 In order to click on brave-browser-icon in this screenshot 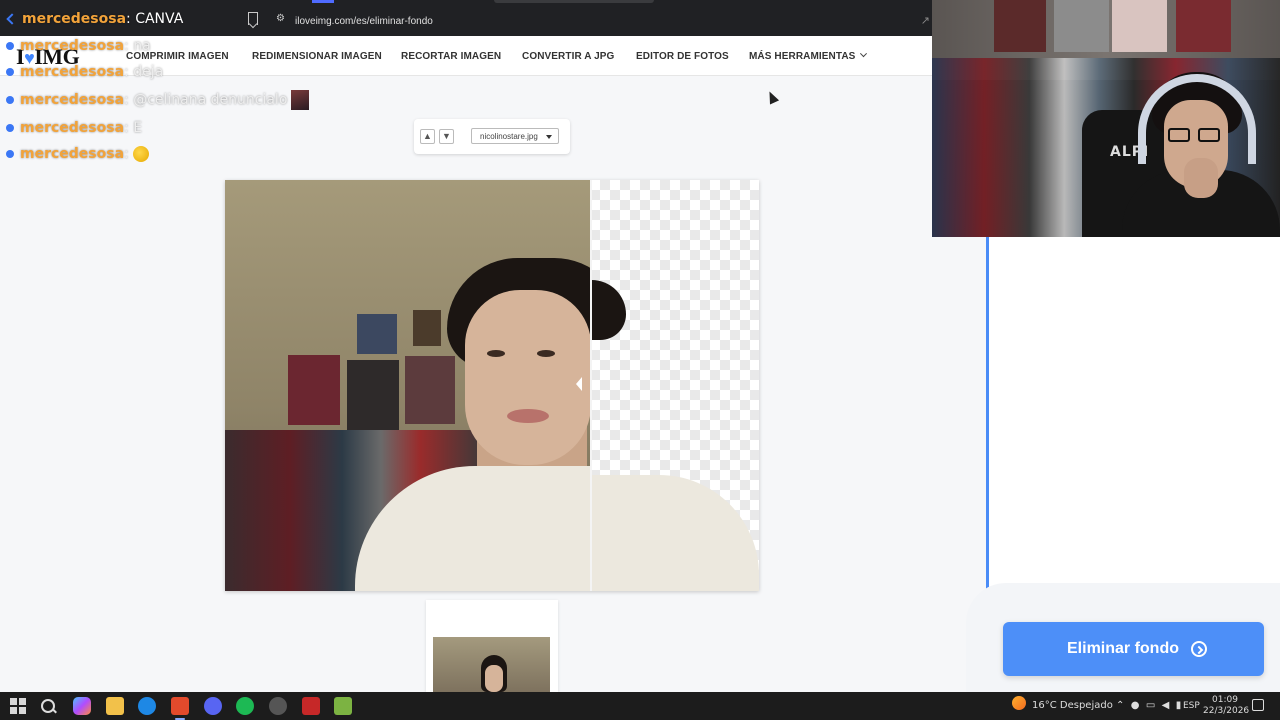, I will do `click(180, 708)`.